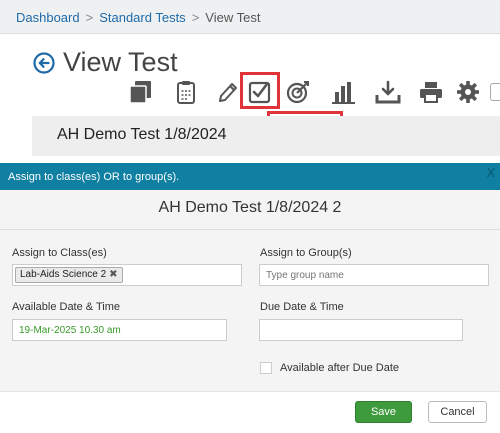 This screenshot has height=433, width=500. What do you see at coordinates (340, 368) in the screenshot?
I see `available-after-due-label: Available after Due Date` at bounding box center [340, 368].